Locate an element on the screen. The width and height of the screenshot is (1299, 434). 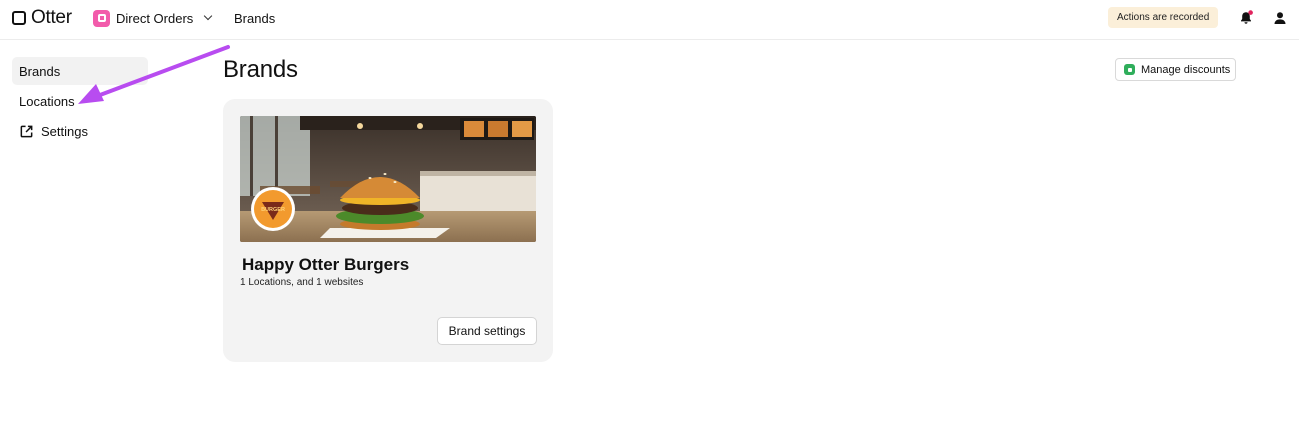
user-account-icon is located at coordinates (1280, 18).